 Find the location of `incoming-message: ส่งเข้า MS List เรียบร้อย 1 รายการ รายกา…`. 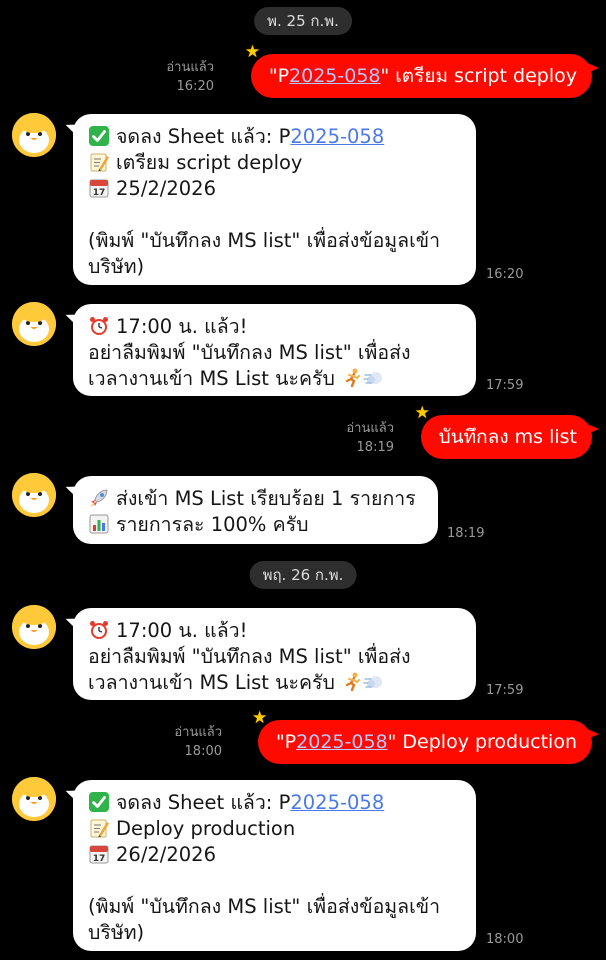

incoming-message: ส่งเข้า MS List เรียบร้อย 1 รายการ รายกา… is located at coordinates (250, 510).